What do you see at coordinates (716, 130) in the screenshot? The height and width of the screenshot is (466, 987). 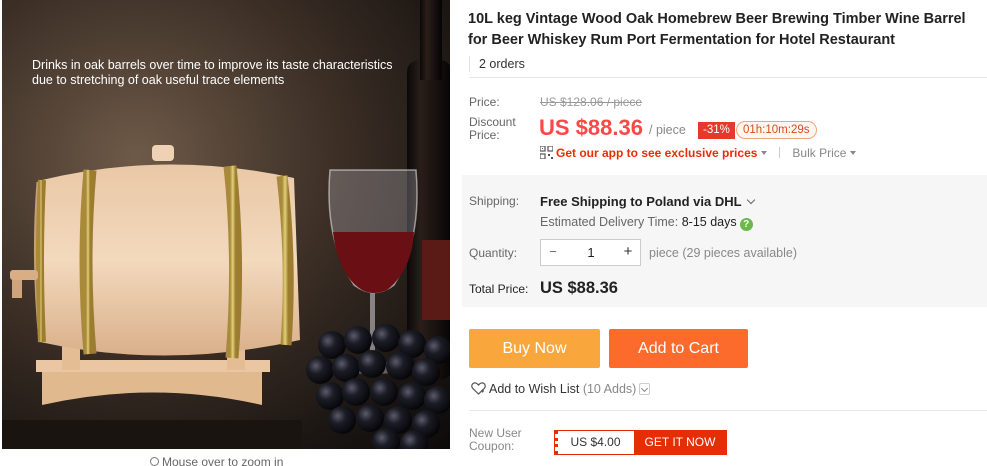 I see `discount-badge: -31%` at bounding box center [716, 130].